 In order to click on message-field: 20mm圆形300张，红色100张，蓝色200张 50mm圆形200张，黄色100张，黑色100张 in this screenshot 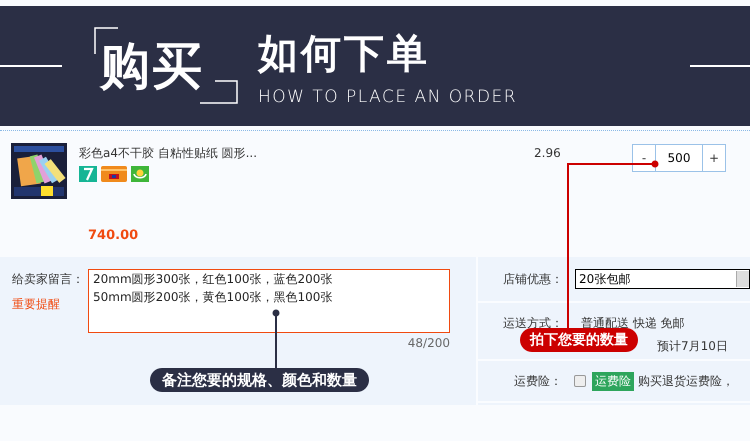, I will do `click(269, 301)`.